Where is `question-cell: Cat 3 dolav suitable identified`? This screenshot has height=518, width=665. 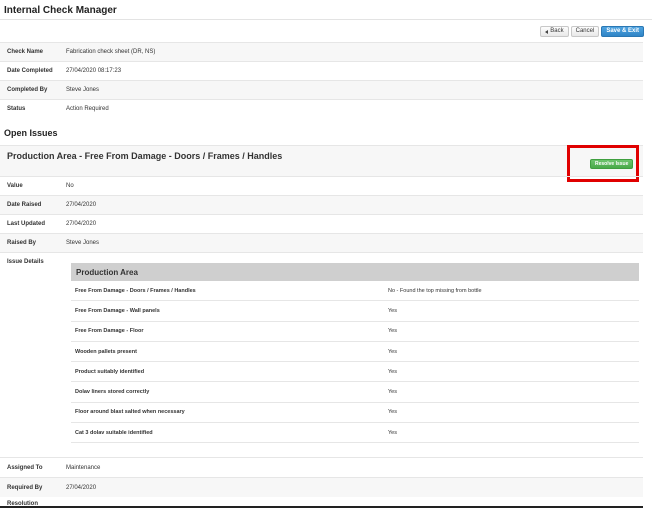
question-cell: Cat 3 dolav suitable identified is located at coordinates (114, 432).